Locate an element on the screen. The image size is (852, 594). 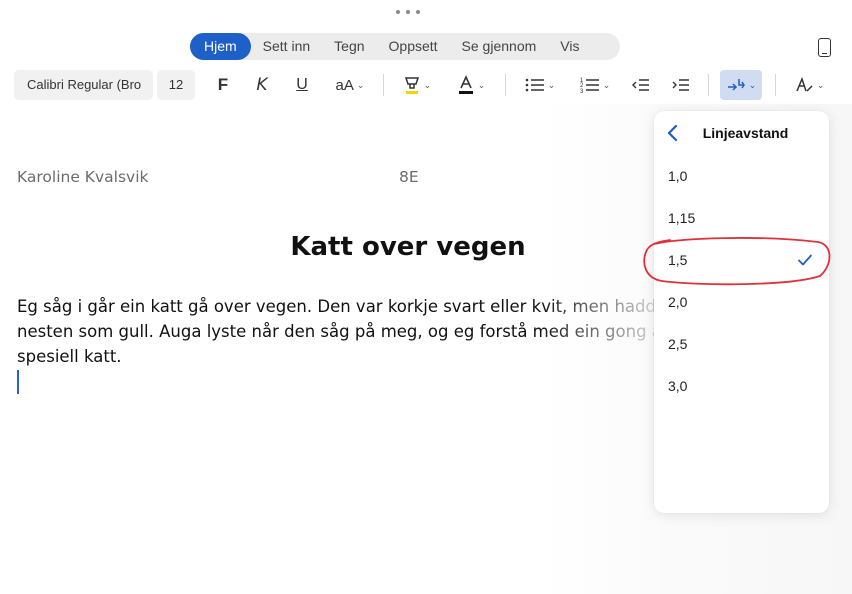
styles-button: ⌄ is located at coordinates (809, 85).